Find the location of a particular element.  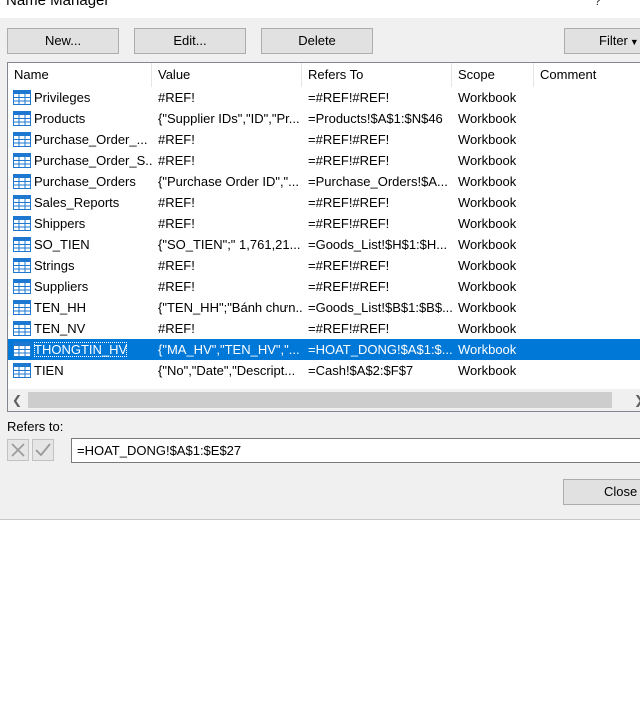

cancel-x-icon is located at coordinates (18, 450).